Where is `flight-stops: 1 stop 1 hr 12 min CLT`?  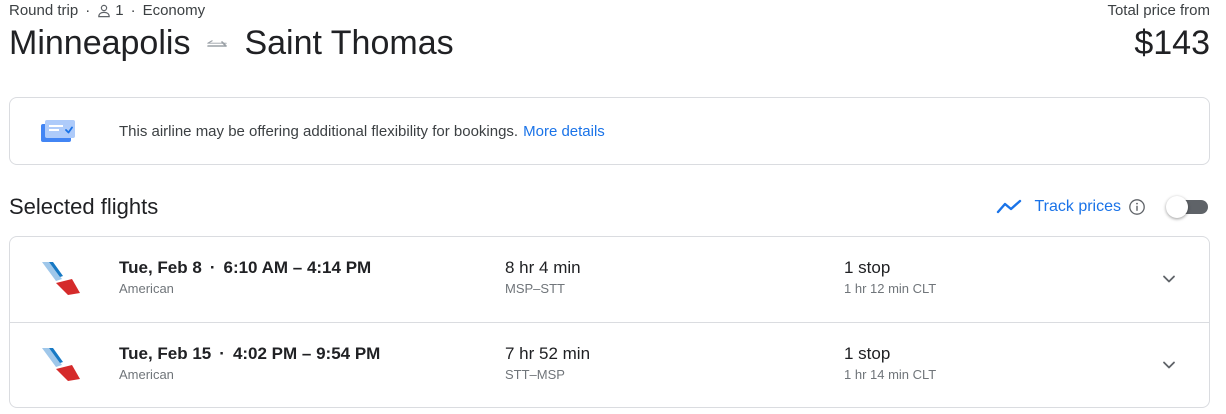 flight-stops: 1 stop 1 hr 12 min CLT is located at coordinates (890, 277).